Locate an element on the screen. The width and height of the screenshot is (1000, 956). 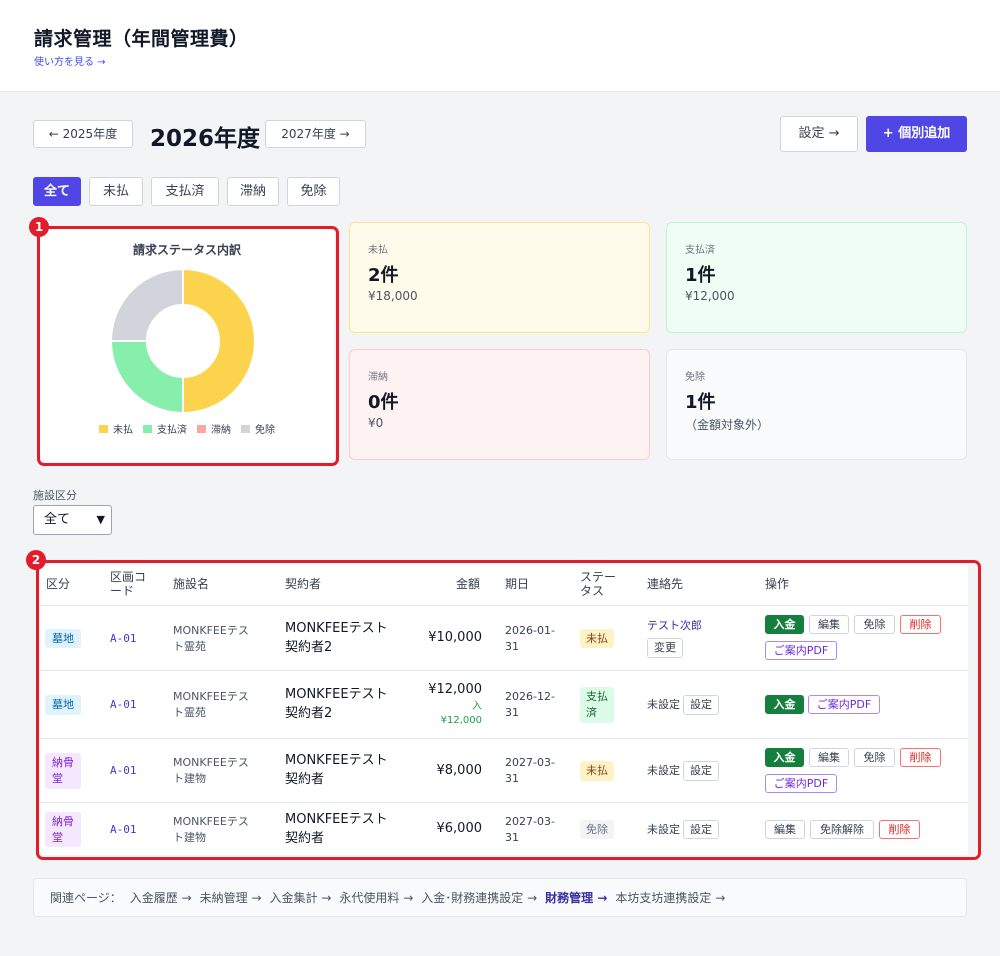
legend-item: 支払済 is located at coordinates (165, 428).